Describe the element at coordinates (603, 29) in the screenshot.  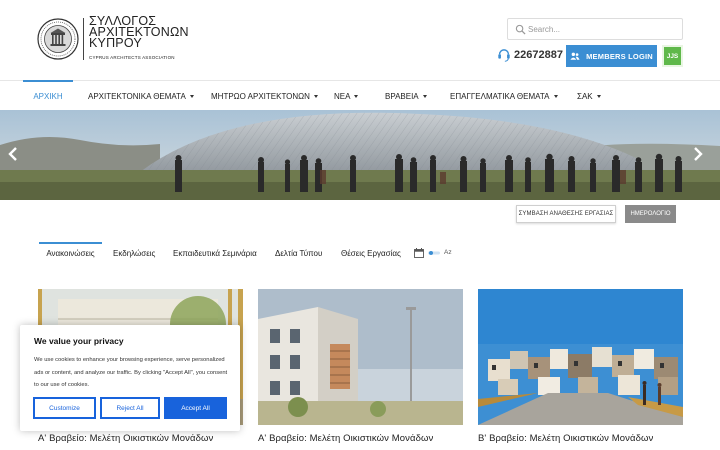
I see `search-input` at that location.